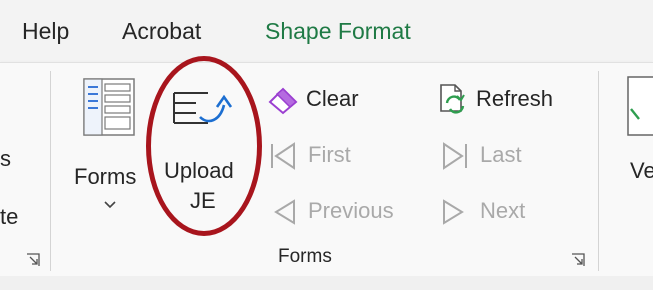 Image resolution: width=653 pixels, height=290 pixels. I want to click on upload-icon, so click(203, 108).